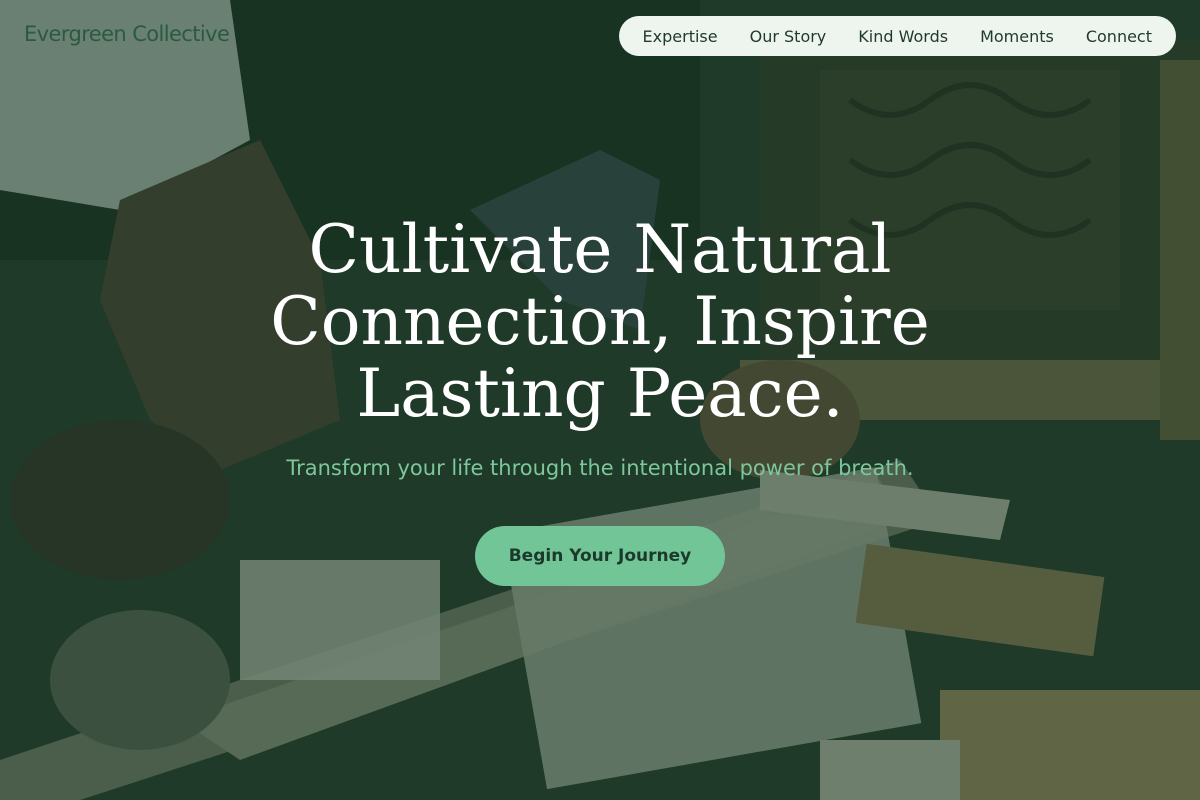 The width and height of the screenshot is (1200, 800). Describe the element at coordinates (680, 36) in the screenshot. I see `nav-item-expertise: Expertise` at that location.